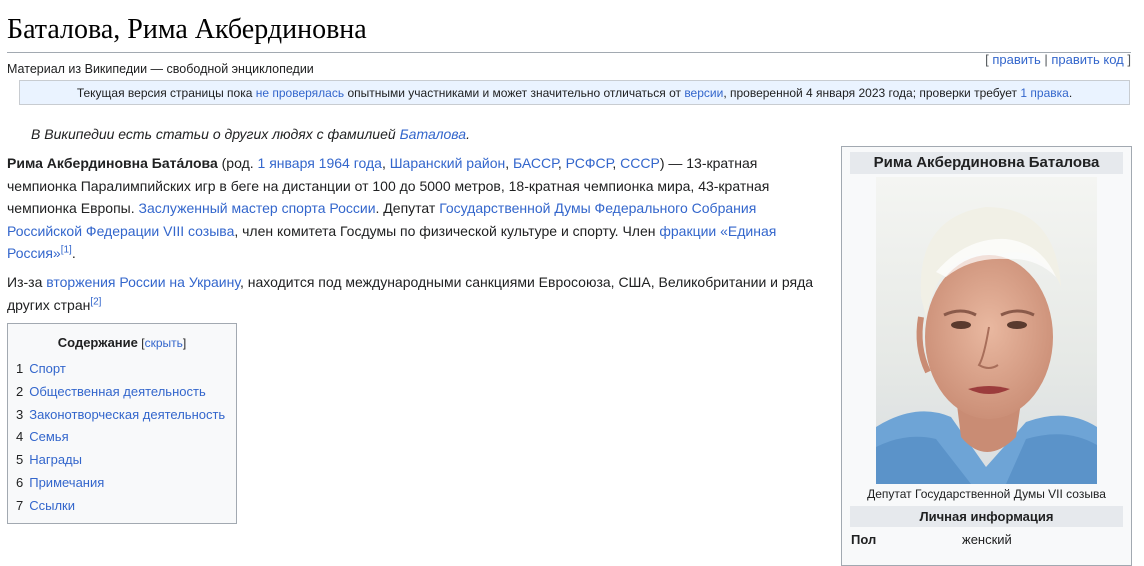  I want to click on toc-item-awards: 5 Награды, so click(126, 460).